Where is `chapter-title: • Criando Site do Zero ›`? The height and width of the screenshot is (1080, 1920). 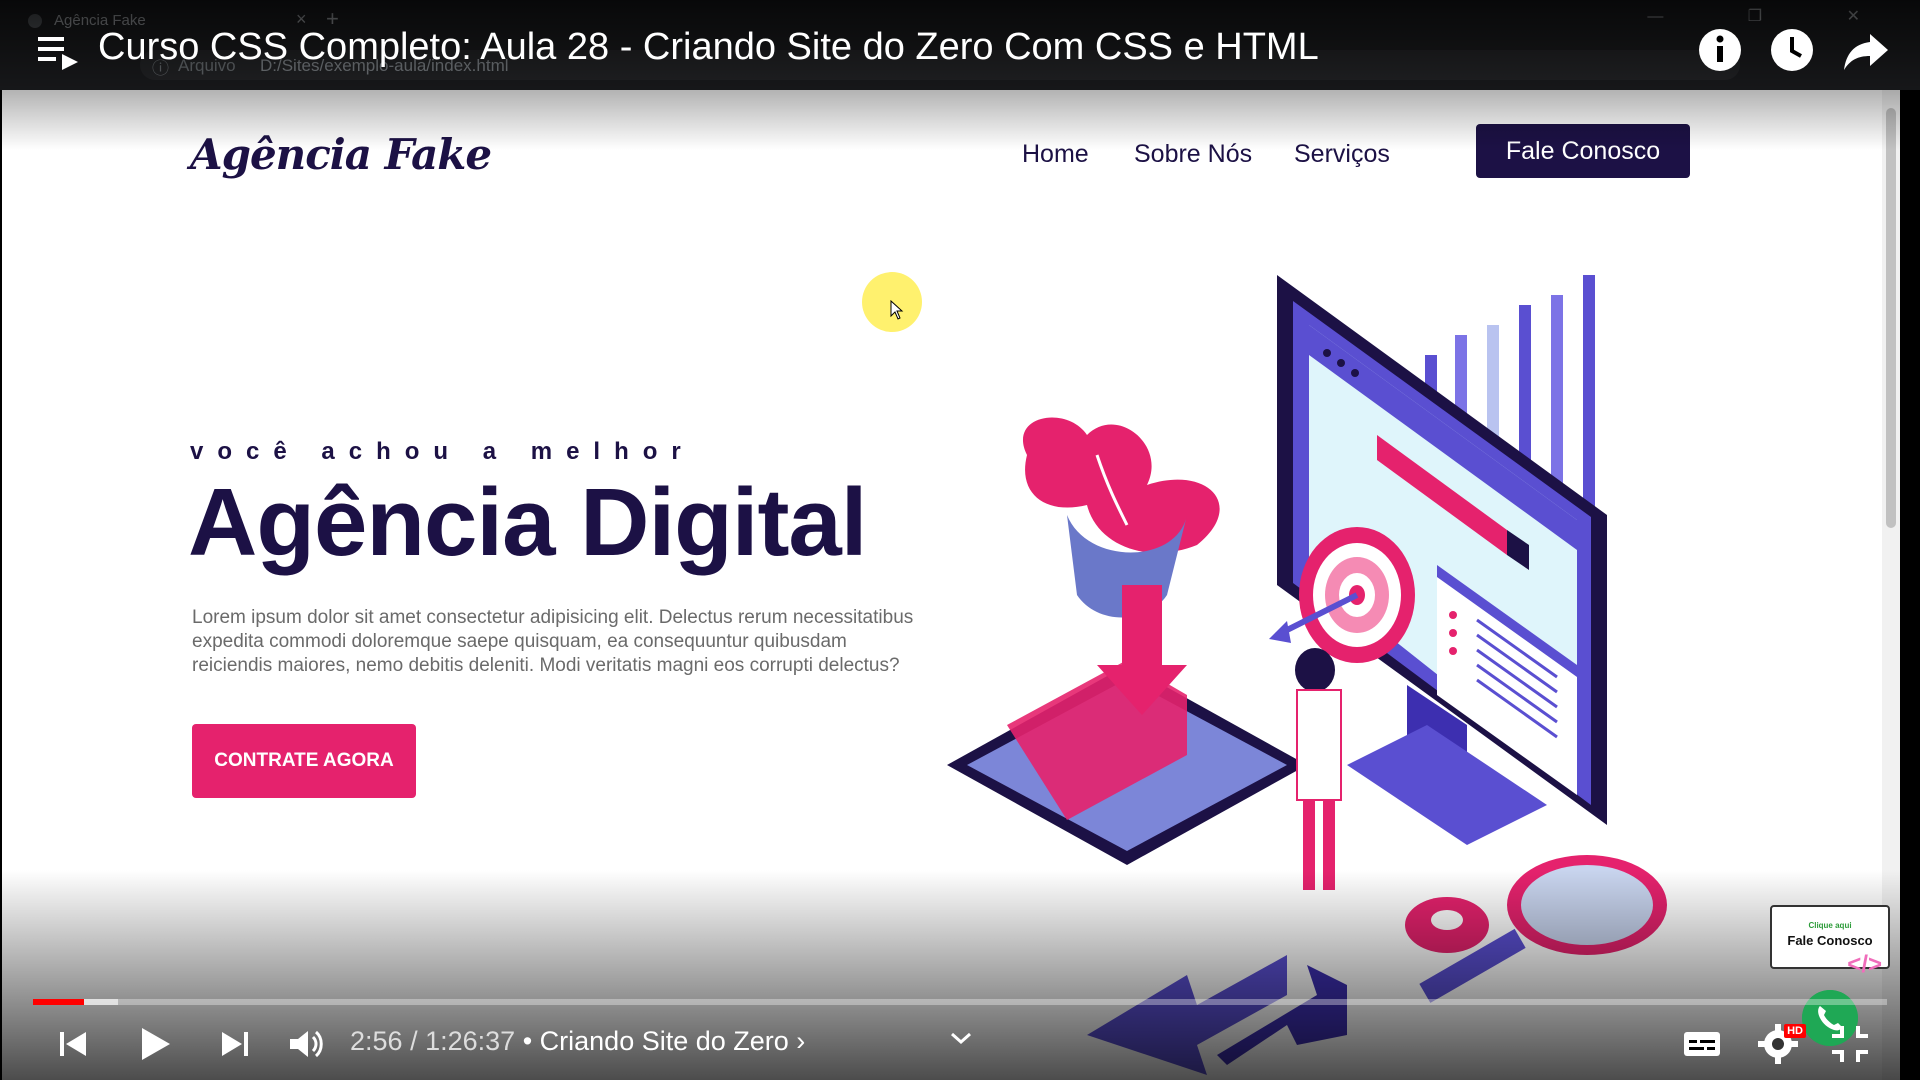
chapter-title: • Criando Site do Zero › is located at coordinates (664, 1041).